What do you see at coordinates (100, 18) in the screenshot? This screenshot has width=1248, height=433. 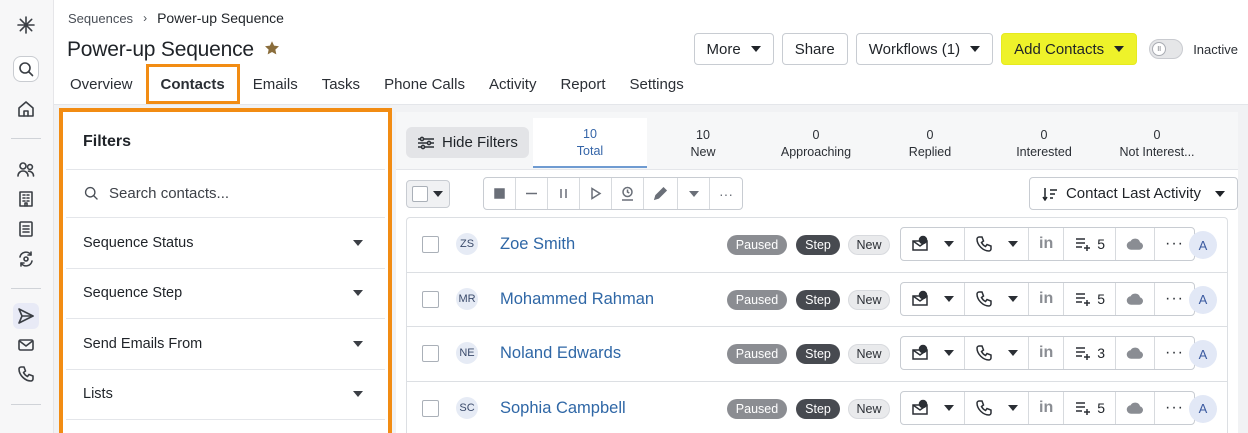 I see `breadcrumb-sequences-link: Sequences` at bounding box center [100, 18].